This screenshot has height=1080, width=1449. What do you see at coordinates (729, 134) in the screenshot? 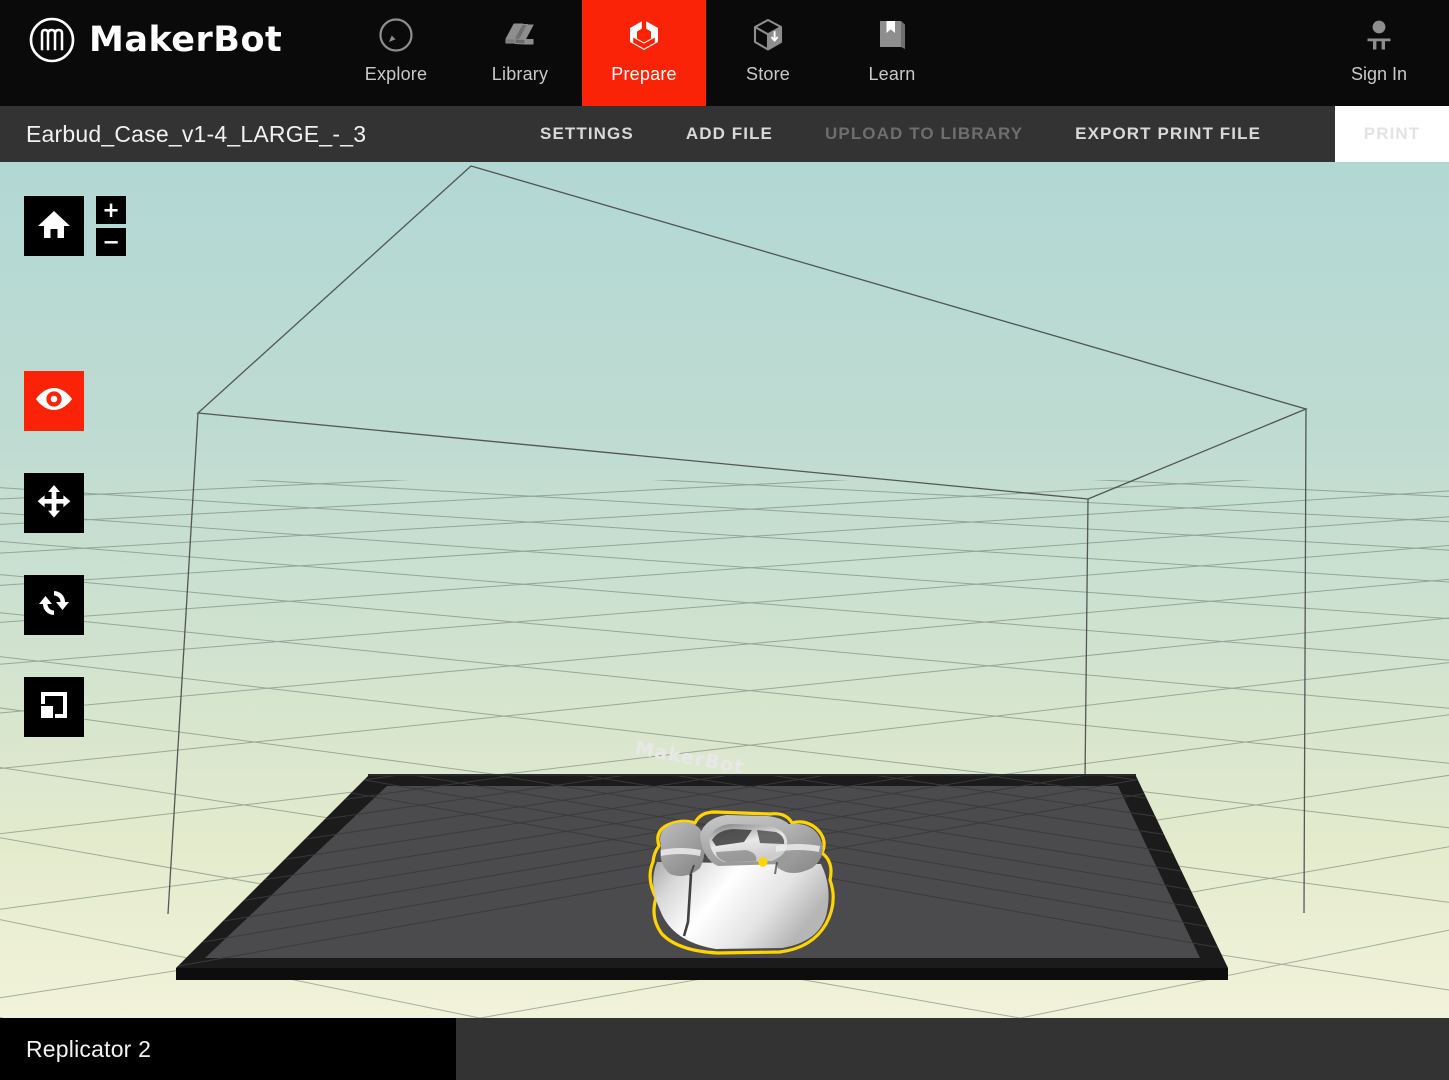
I see `add-file-button: ADD FILE` at bounding box center [729, 134].